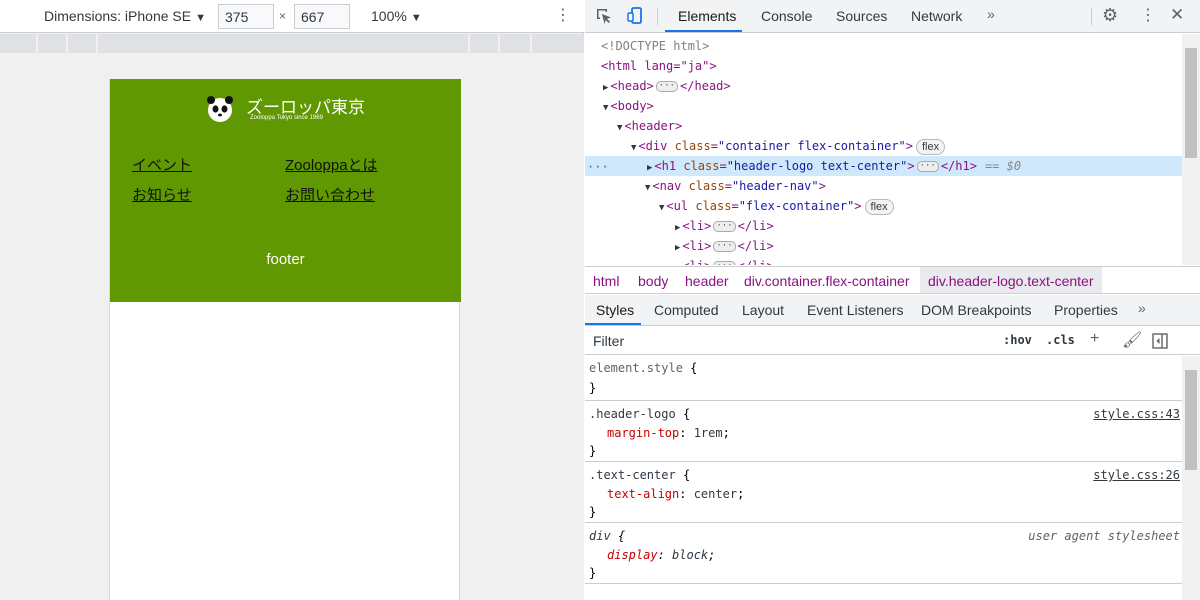 The height and width of the screenshot is (600, 1200). Describe the element at coordinates (789, 341) in the screenshot. I see `styles-filter-input` at that location.